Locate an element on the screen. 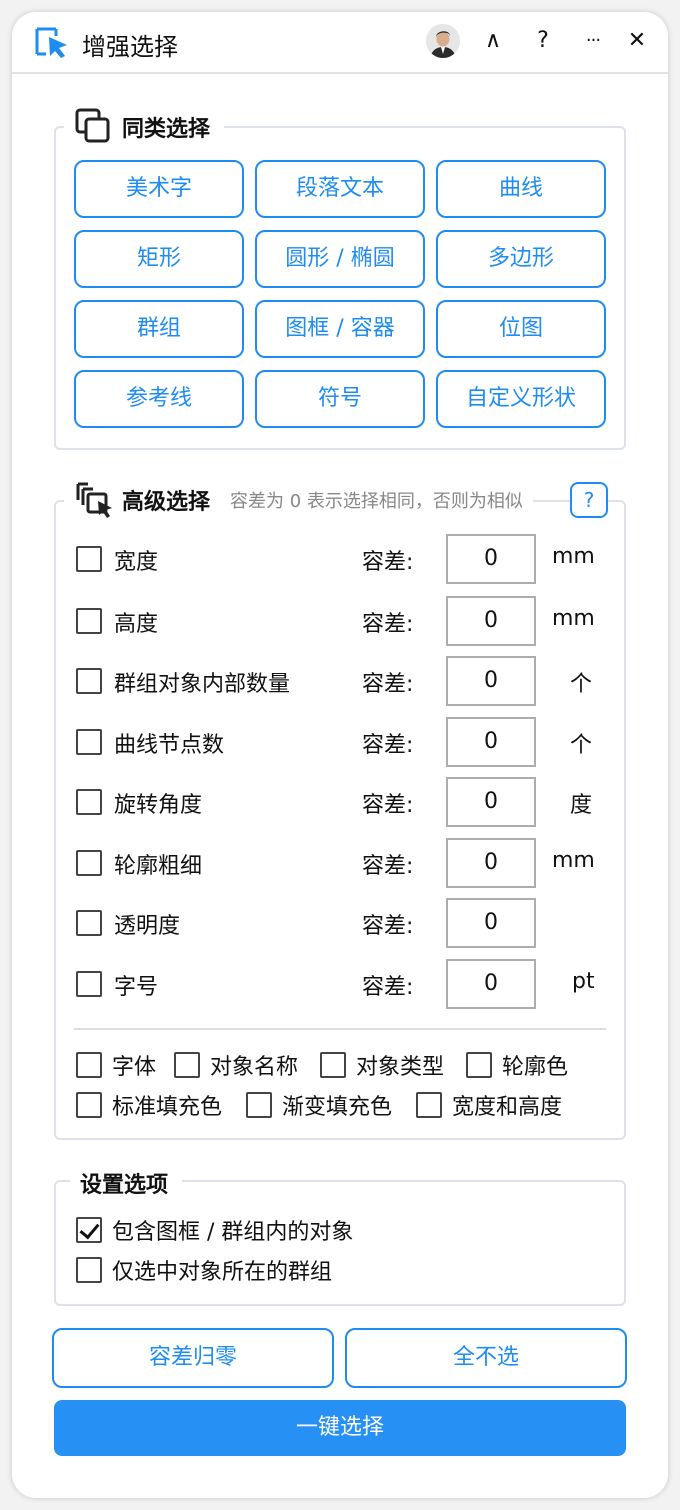 The image size is (680, 1510). check-object-name: 对象名称 is located at coordinates (236, 1065).